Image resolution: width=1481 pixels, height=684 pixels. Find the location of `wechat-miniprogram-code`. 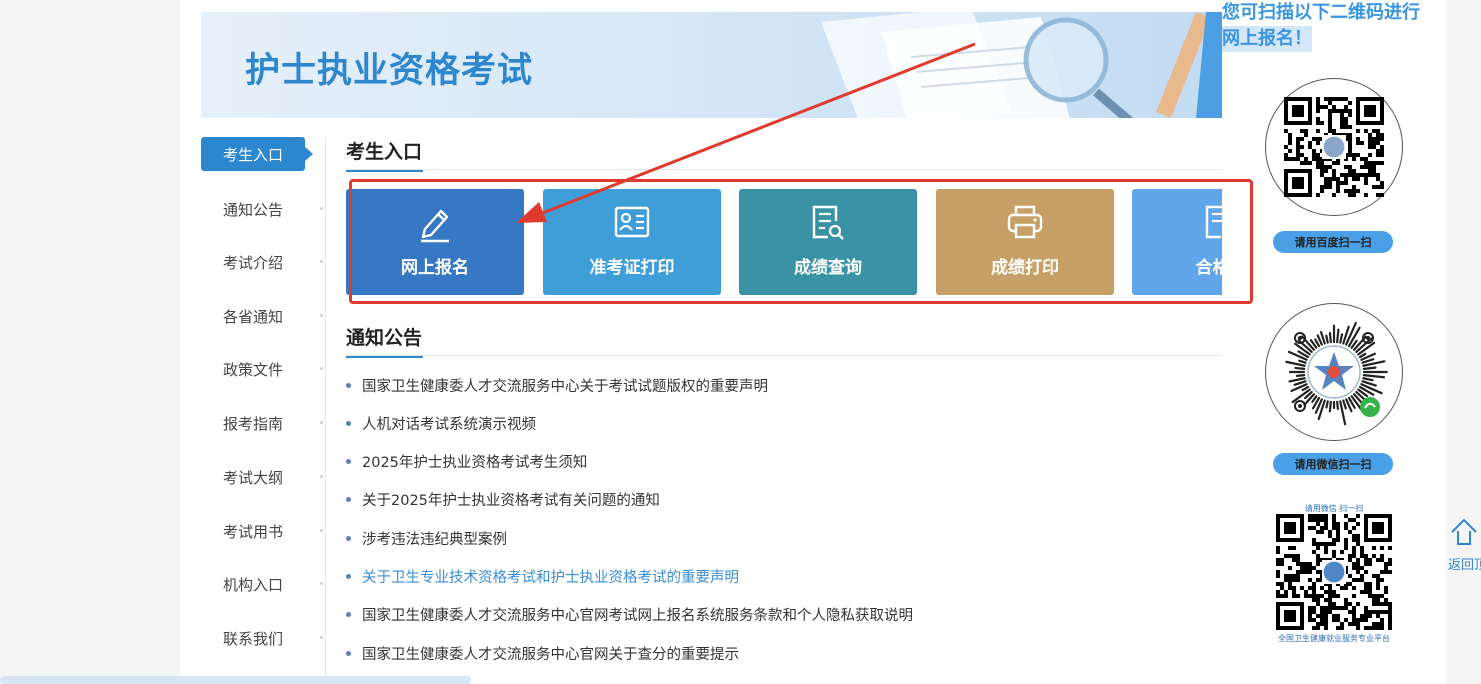

wechat-miniprogram-code is located at coordinates (1336, 373).